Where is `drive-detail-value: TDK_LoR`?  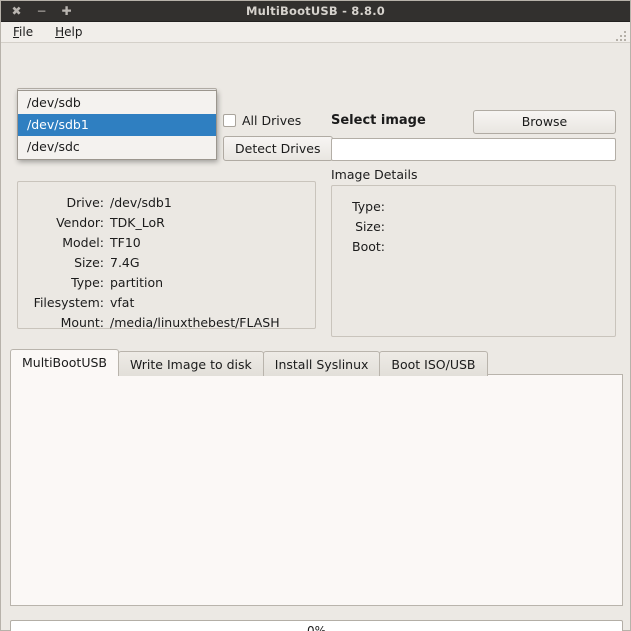
drive-detail-value: TDK_LoR is located at coordinates (137, 222).